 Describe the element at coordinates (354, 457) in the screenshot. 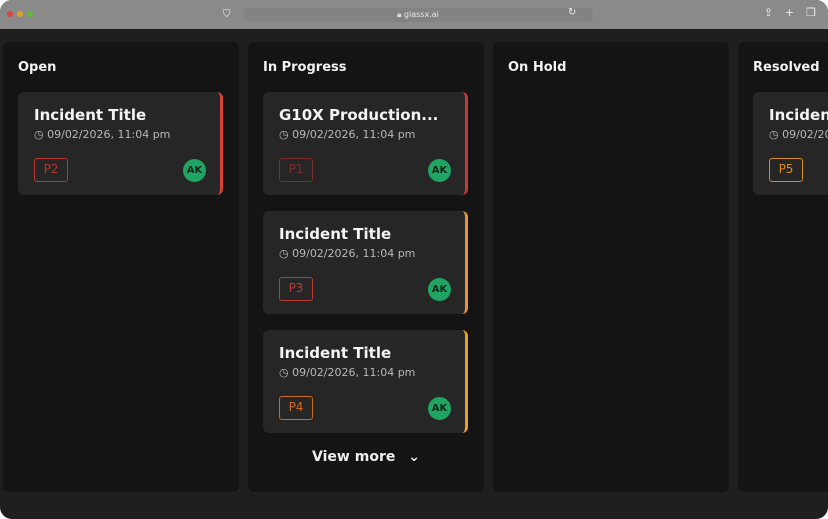

I see `view-more-label: View more` at that location.